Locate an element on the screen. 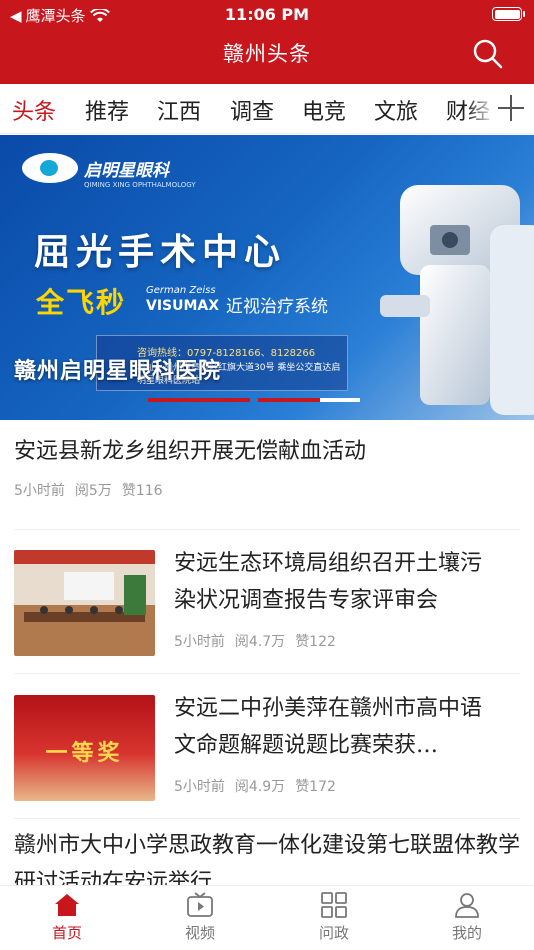 This screenshot has width=534, height=950. channel-tabs: 头条 推荐 江西 调查 电竞 文旅 财经 is located at coordinates (267, 109).